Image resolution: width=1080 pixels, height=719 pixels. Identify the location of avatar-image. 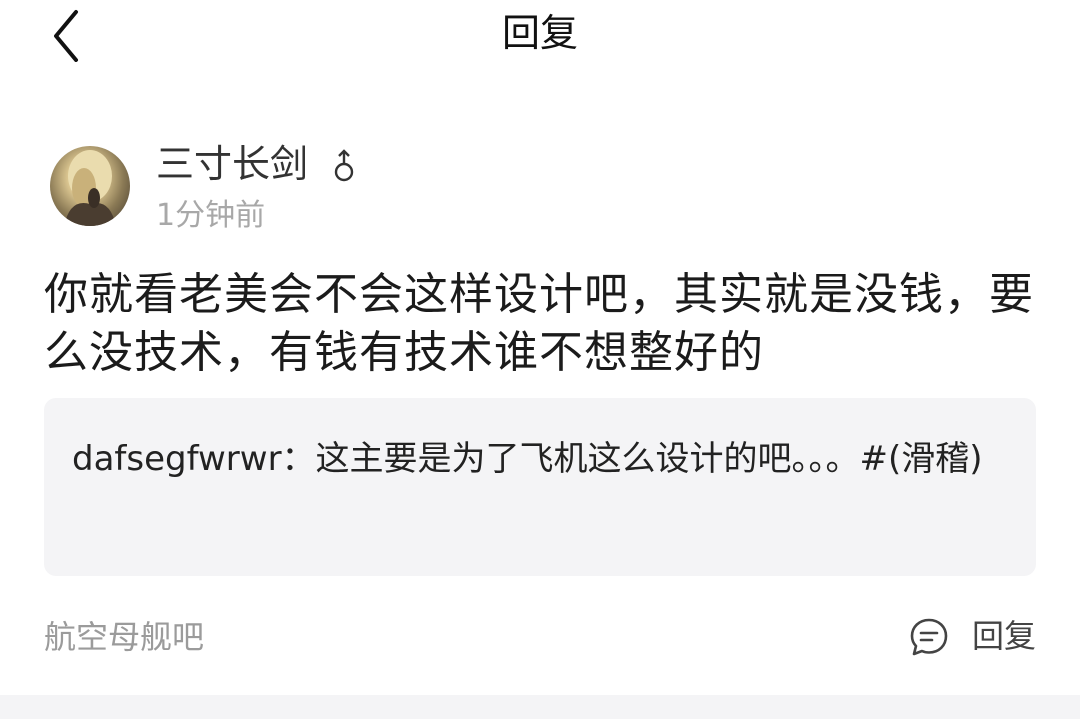
(90, 188).